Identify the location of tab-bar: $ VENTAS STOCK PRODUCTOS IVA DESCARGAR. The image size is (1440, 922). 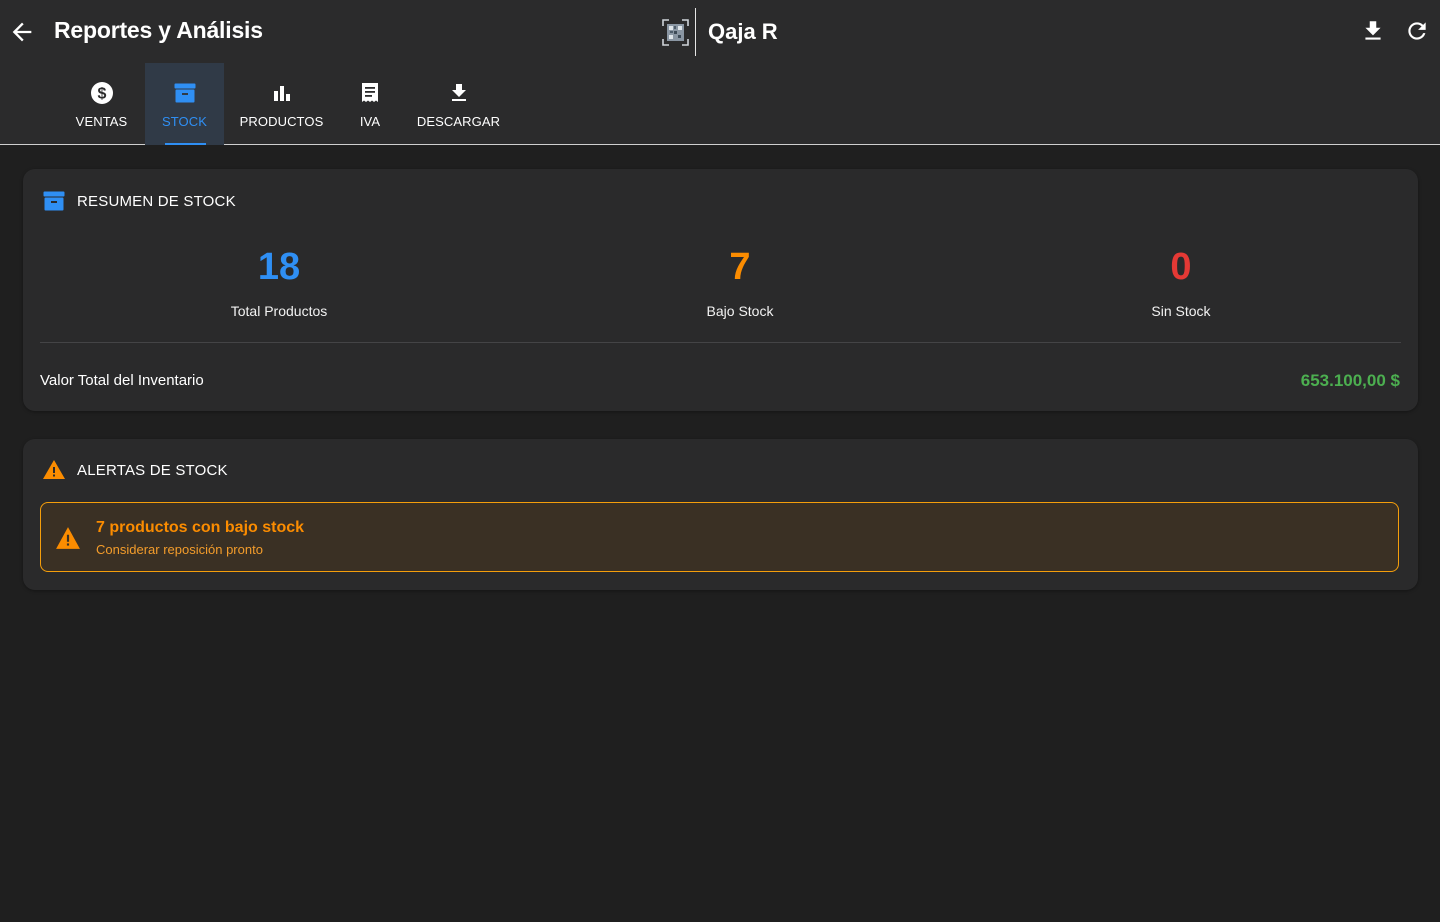
(287, 104).